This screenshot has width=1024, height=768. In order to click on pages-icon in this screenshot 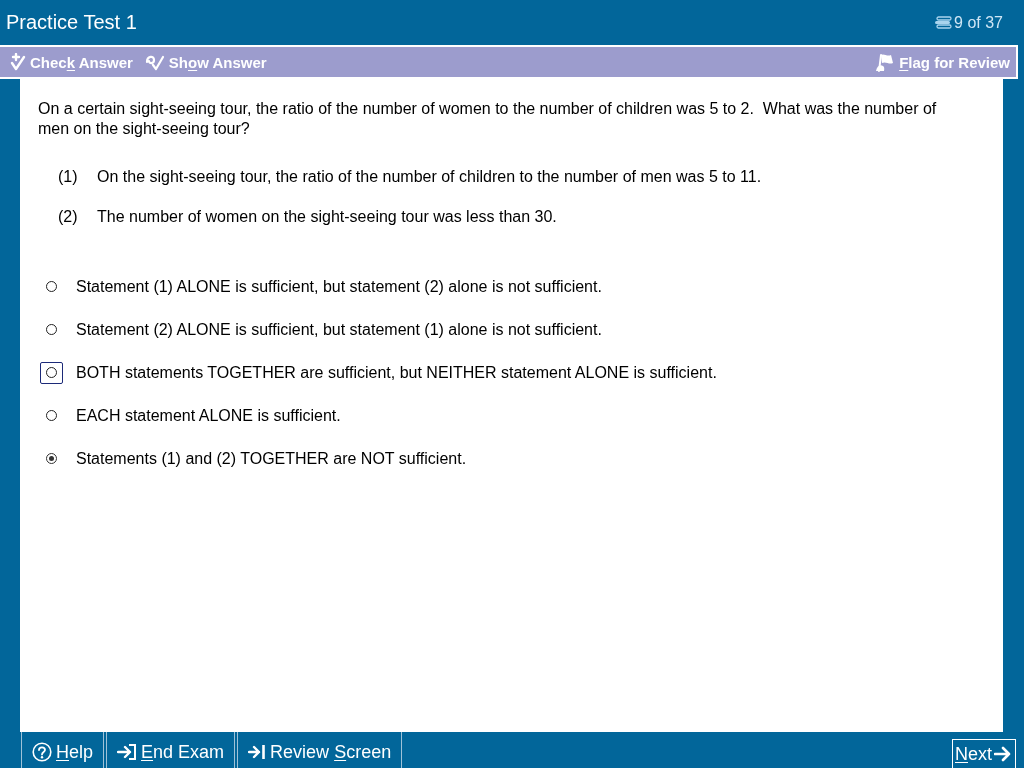, I will do `click(943, 22)`.